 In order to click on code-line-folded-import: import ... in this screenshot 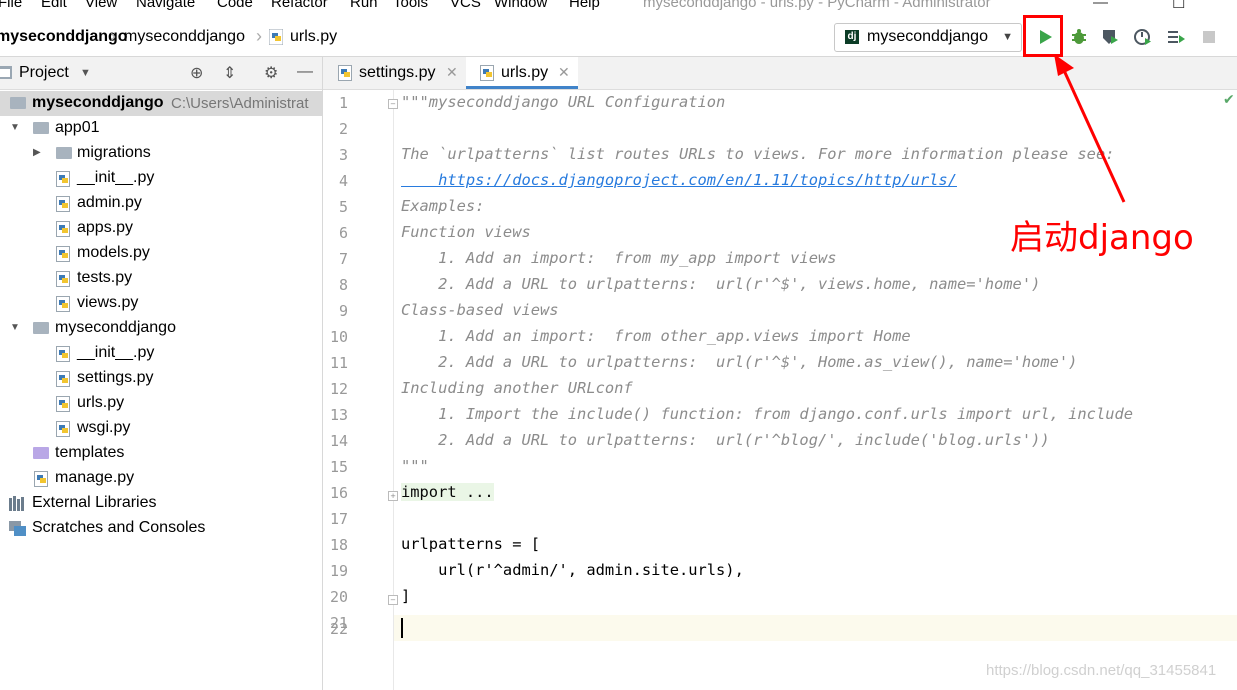, I will do `click(447, 492)`.